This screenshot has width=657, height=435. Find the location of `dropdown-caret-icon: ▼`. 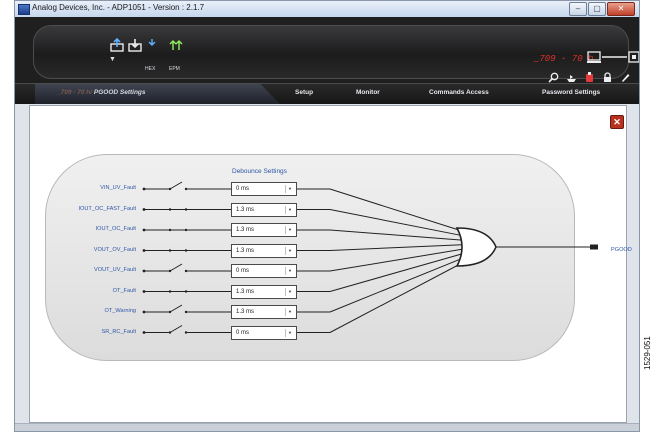

dropdown-caret-icon: ▼ is located at coordinates (112, 59).